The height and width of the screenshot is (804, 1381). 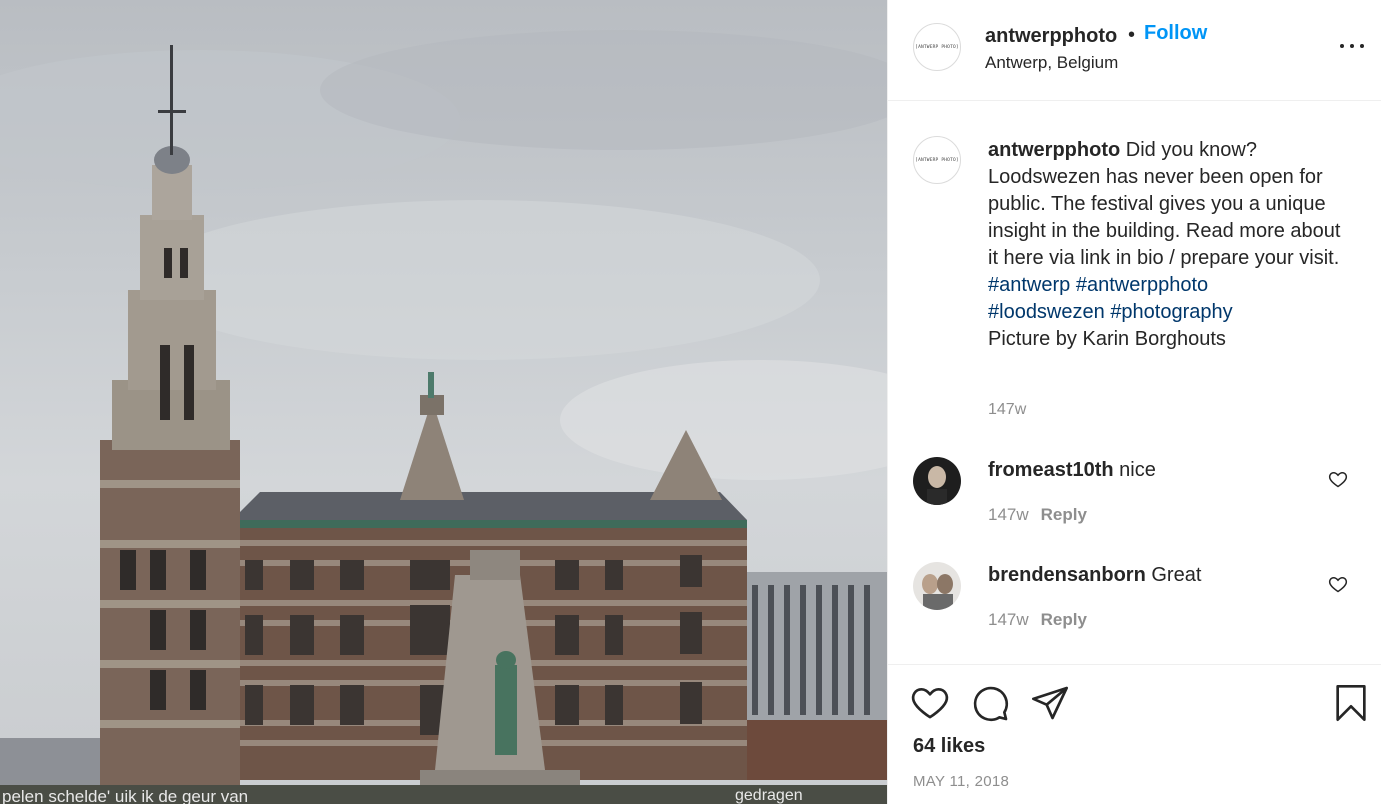 I want to click on comment-item: fromeast10th nice 147w Reply, so click(x=1134, y=497).